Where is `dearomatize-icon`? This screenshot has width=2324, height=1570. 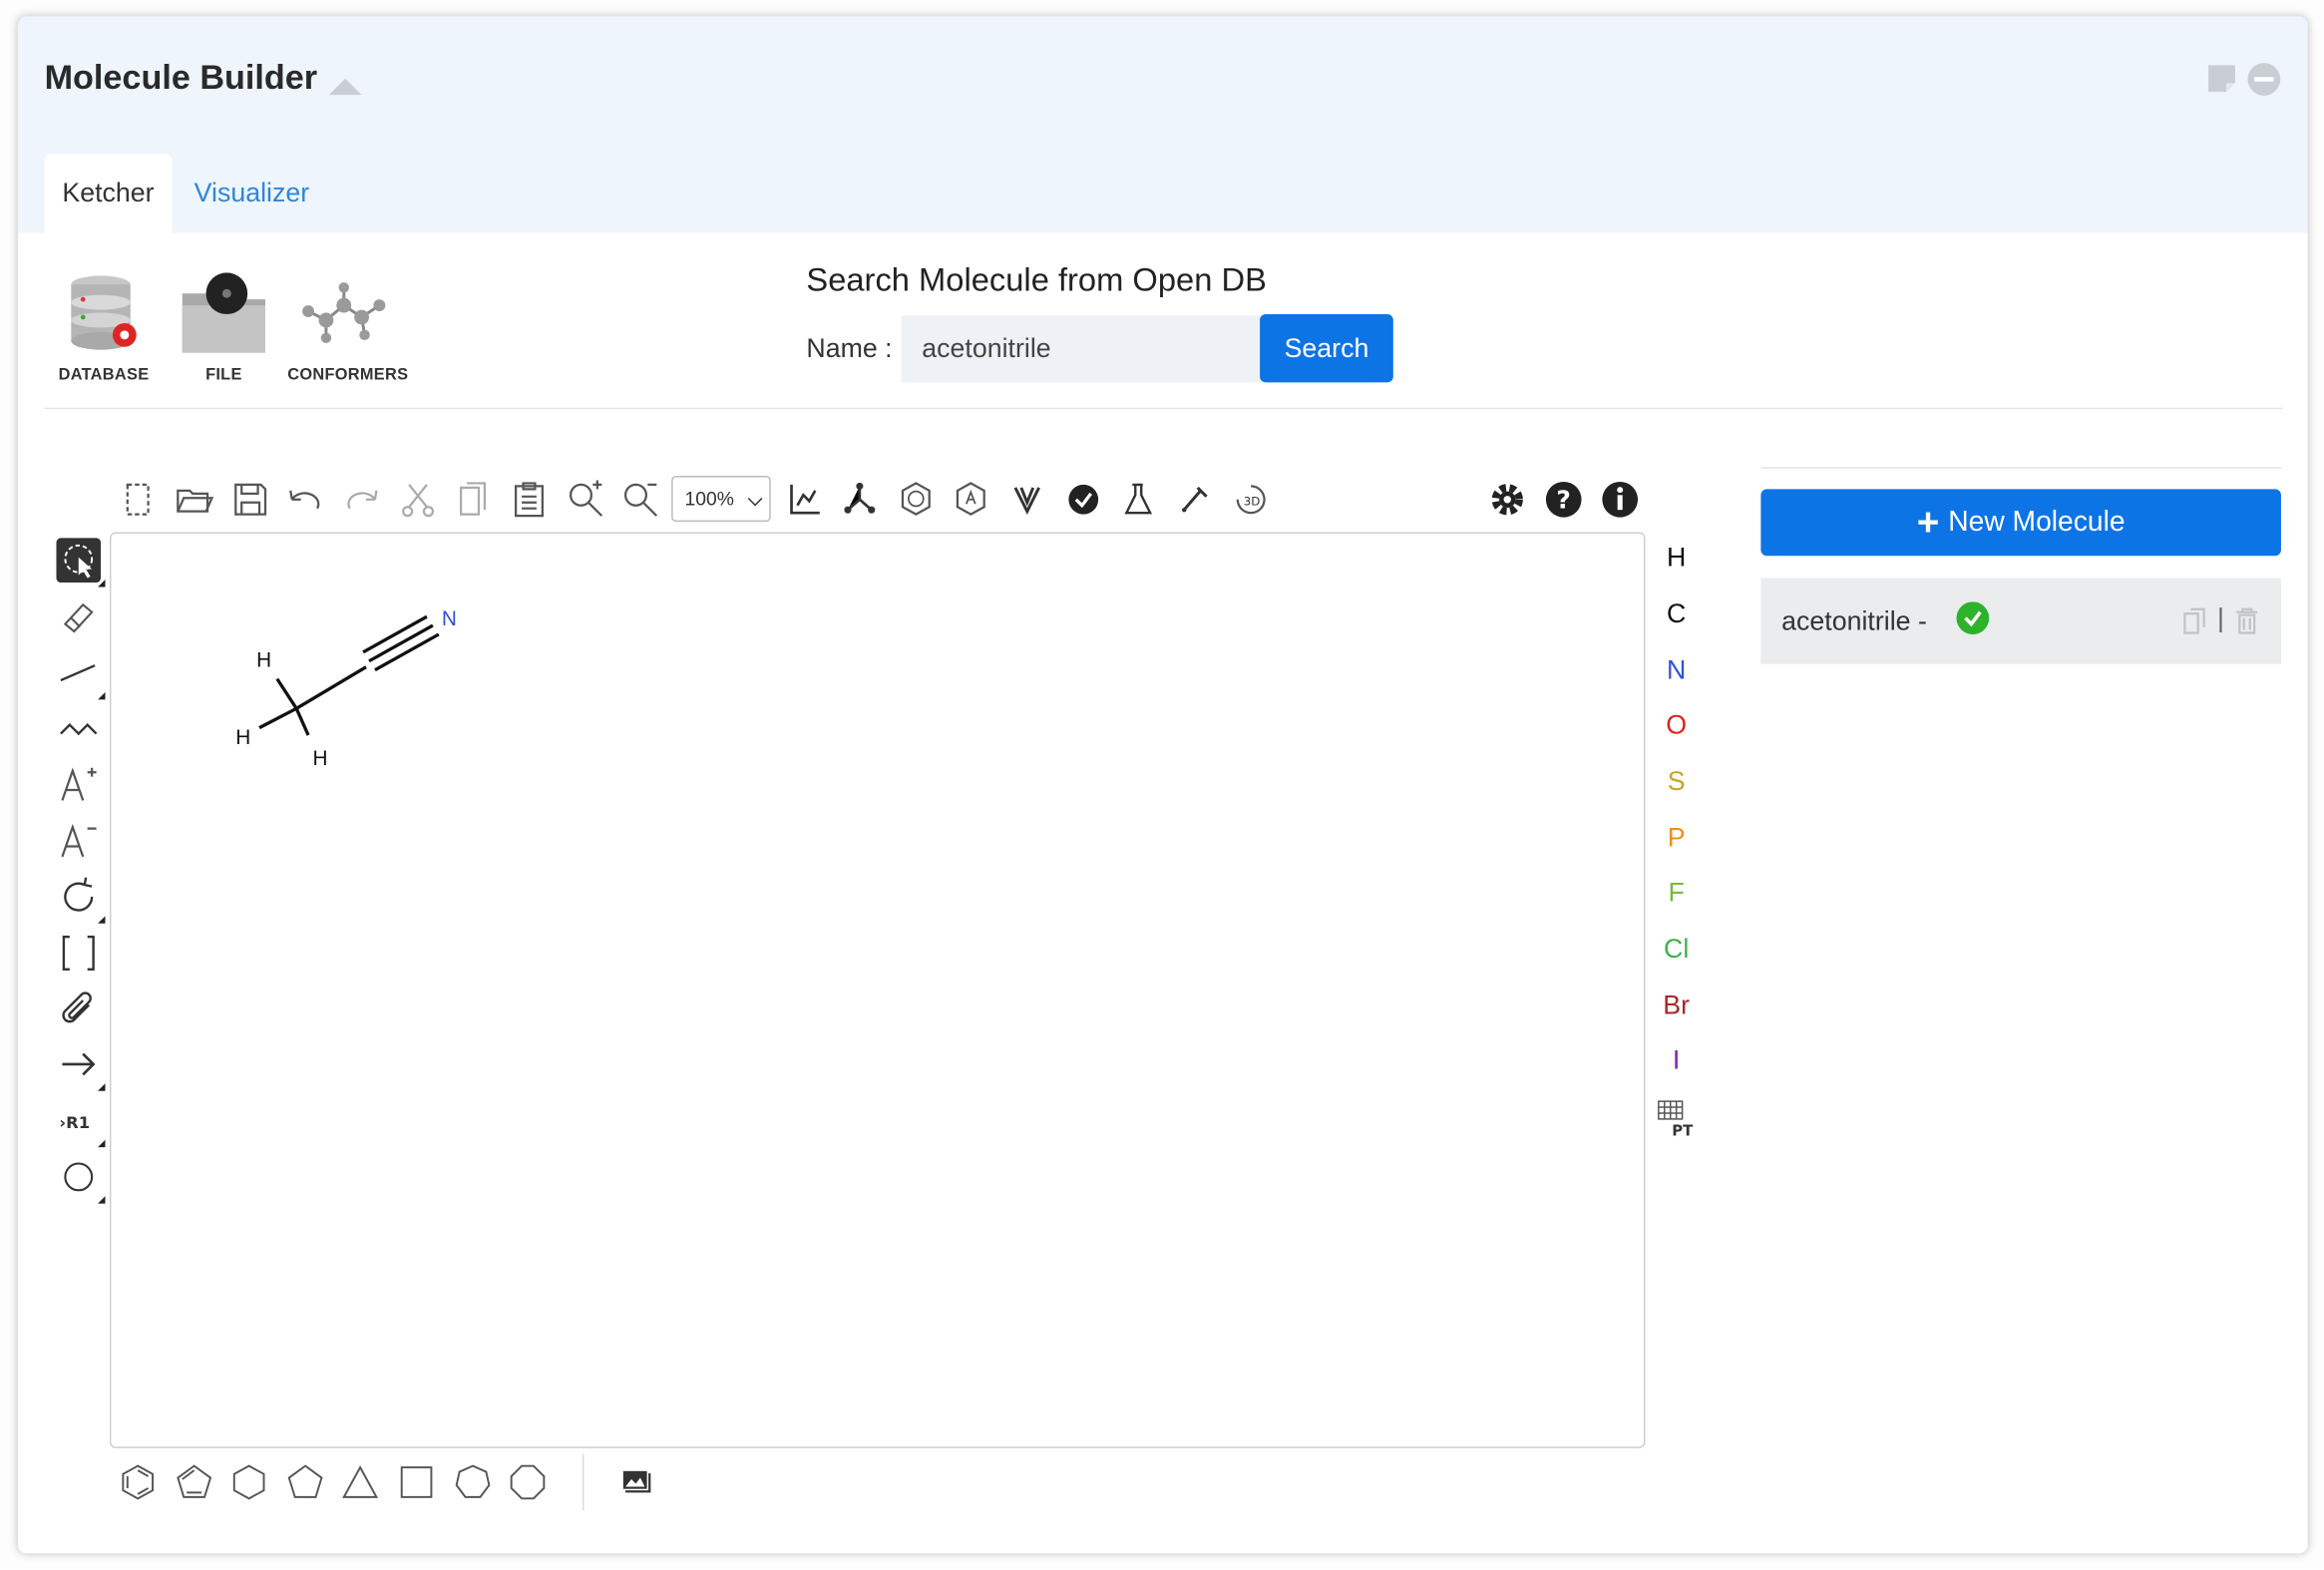 dearomatize-icon is located at coordinates (971, 500).